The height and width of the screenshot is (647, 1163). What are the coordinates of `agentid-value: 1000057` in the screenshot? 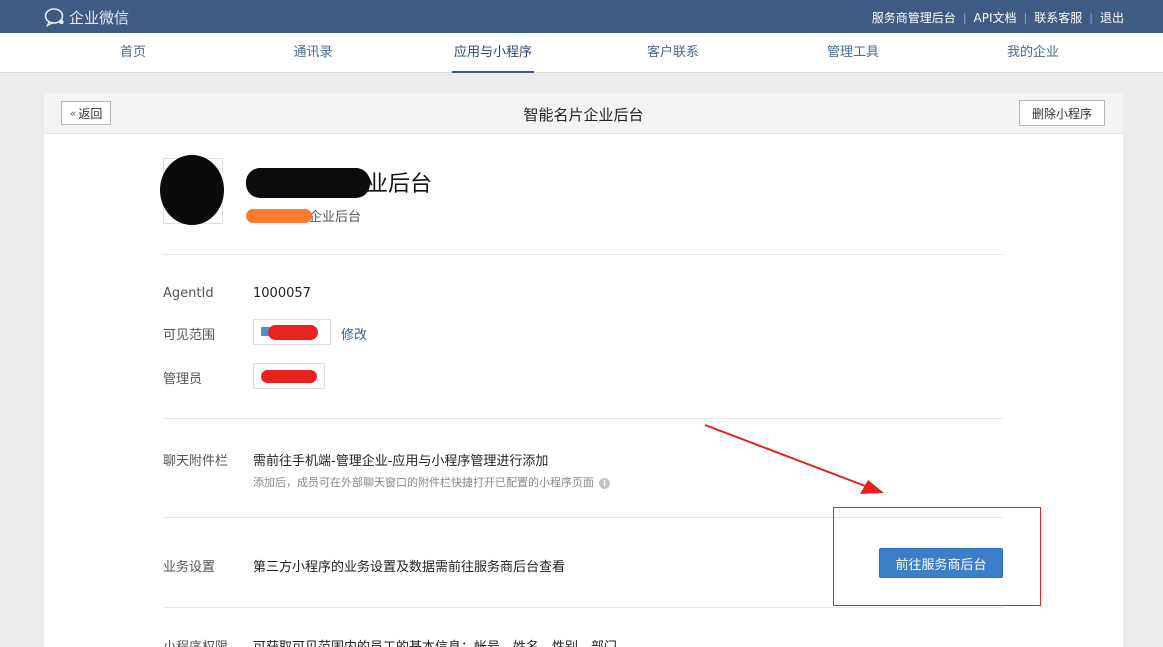 It's located at (282, 293).